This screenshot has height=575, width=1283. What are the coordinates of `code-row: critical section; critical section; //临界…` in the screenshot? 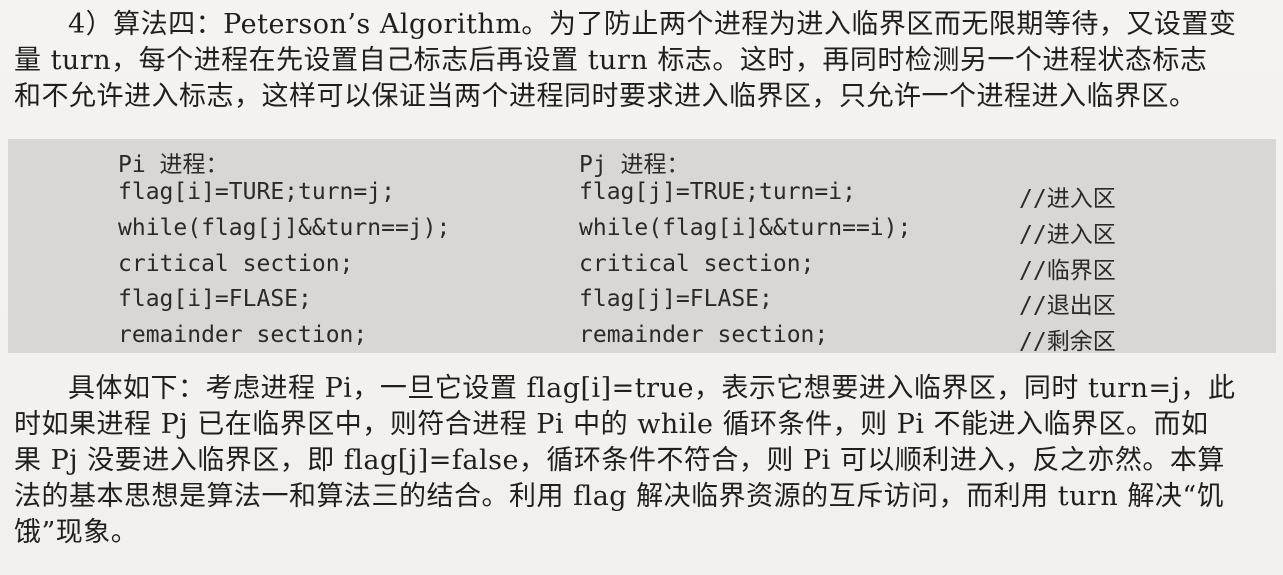 It's located at (642, 269).